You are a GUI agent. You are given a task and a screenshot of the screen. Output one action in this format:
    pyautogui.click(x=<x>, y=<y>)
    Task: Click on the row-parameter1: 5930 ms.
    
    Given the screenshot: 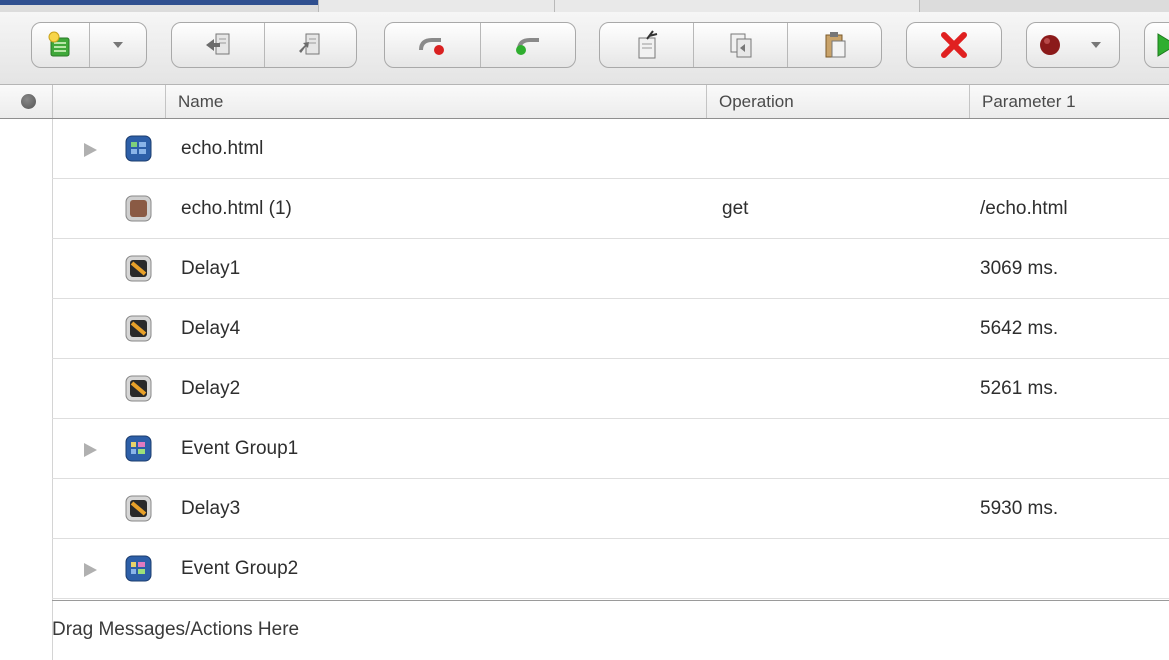 What is the action you would take?
    pyautogui.click(x=1019, y=508)
    